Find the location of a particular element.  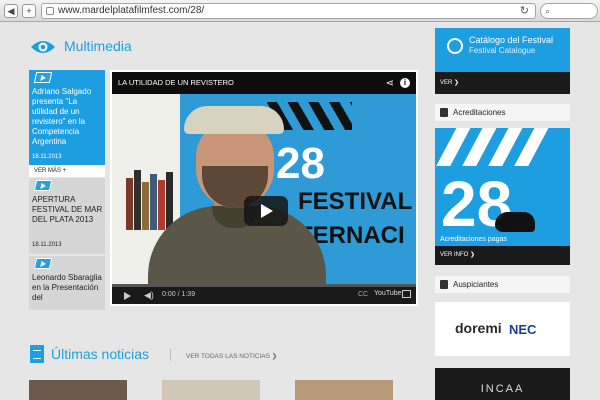

auspiciantes-header: Auspiciantes is located at coordinates (502, 284).